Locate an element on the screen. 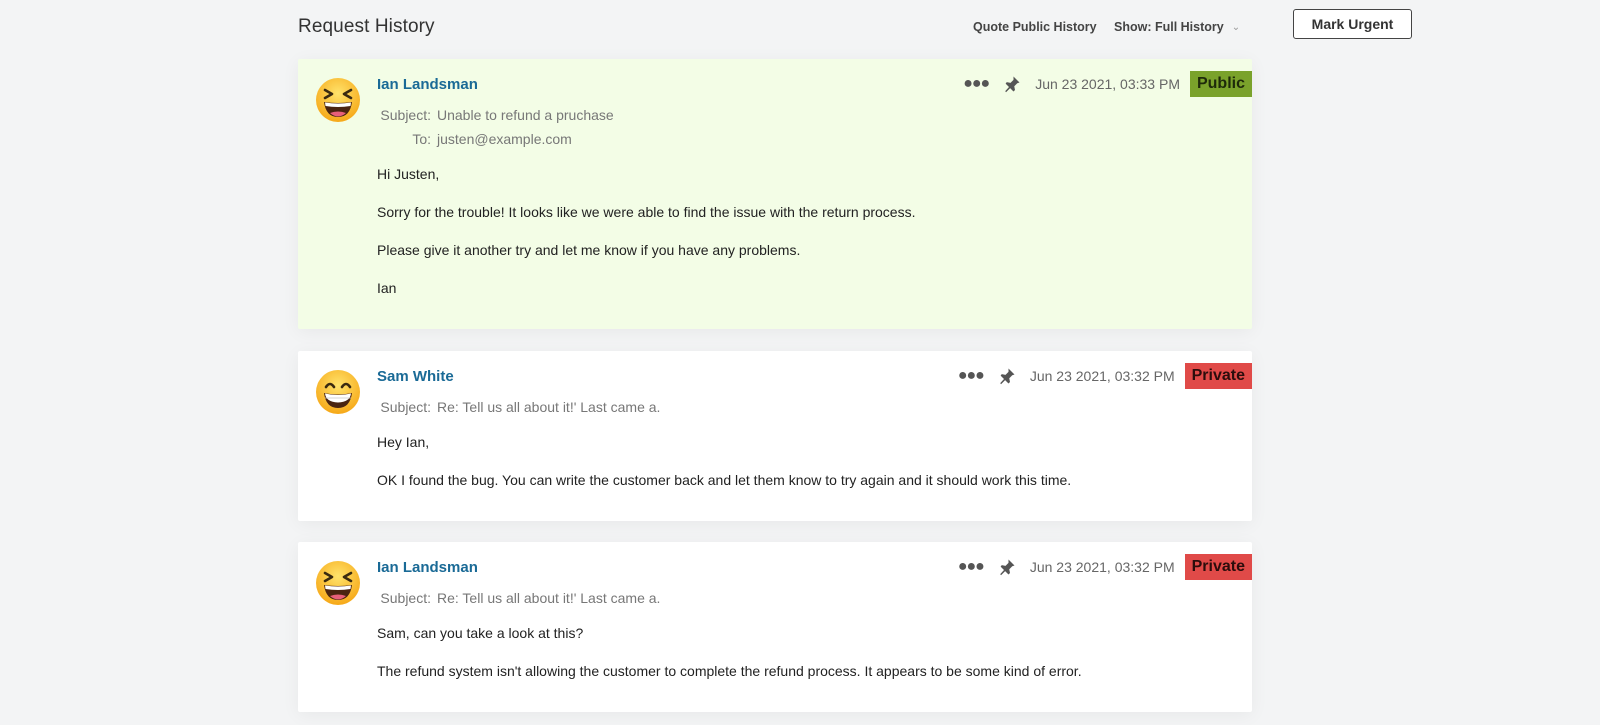 The image size is (1600, 725). page-title: Request History is located at coordinates (366, 26).